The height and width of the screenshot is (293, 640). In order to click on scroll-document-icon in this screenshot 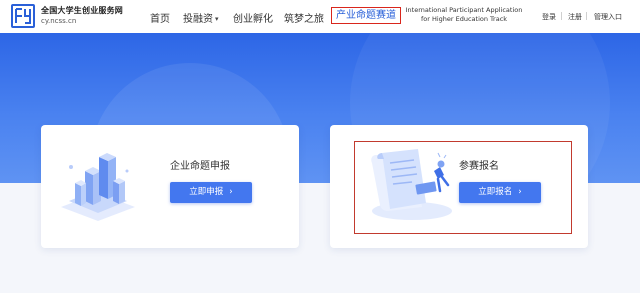, I will do `click(411, 184)`.